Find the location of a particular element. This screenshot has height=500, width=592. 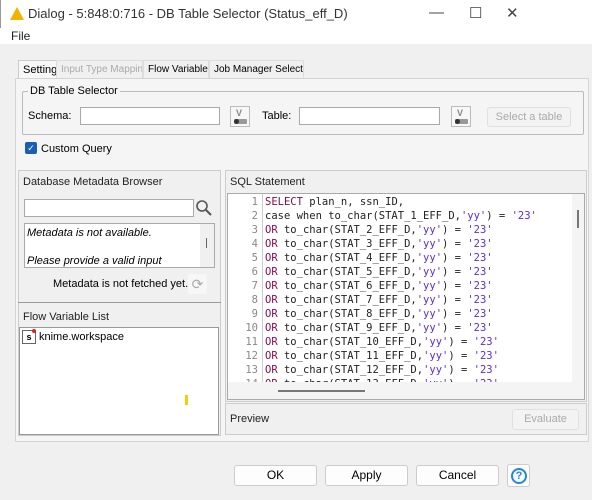

minimize-button: — is located at coordinates (436, 12).